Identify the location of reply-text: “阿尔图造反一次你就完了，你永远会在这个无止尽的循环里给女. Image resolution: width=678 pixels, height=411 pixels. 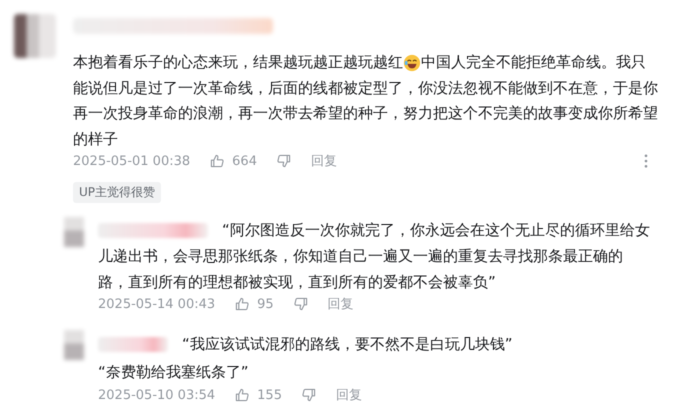
(436, 230).